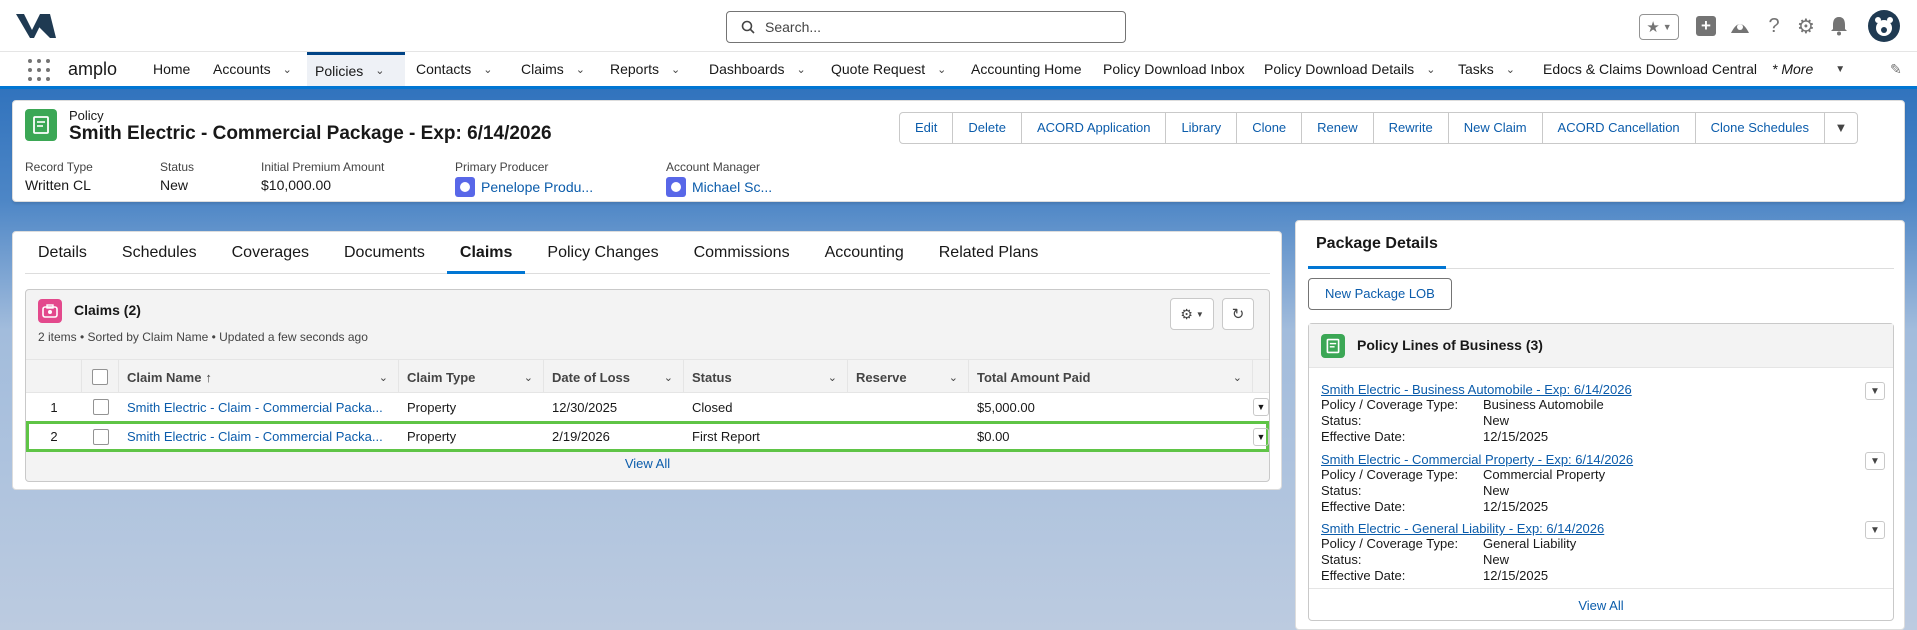 The height and width of the screenshot is (630, 1917). What do you see at coordinates (1270, 128) in the screenshot?
I see `clone-button: Clone` at bounding box center [1270, 128].